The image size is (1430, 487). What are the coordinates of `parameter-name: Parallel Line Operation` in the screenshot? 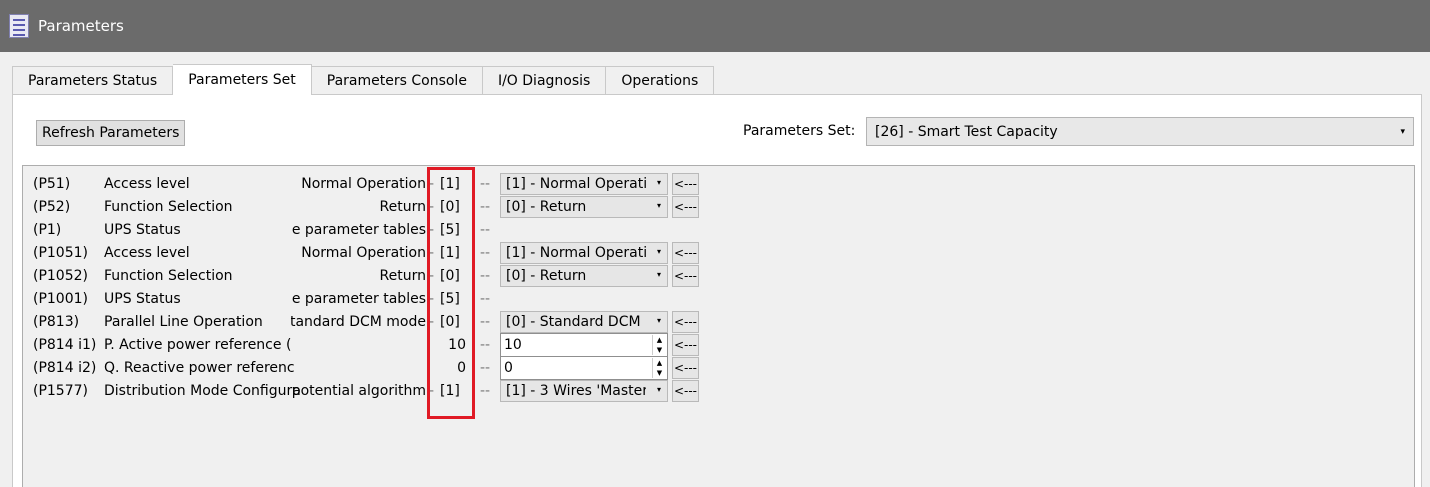 It's located at (183, 322).